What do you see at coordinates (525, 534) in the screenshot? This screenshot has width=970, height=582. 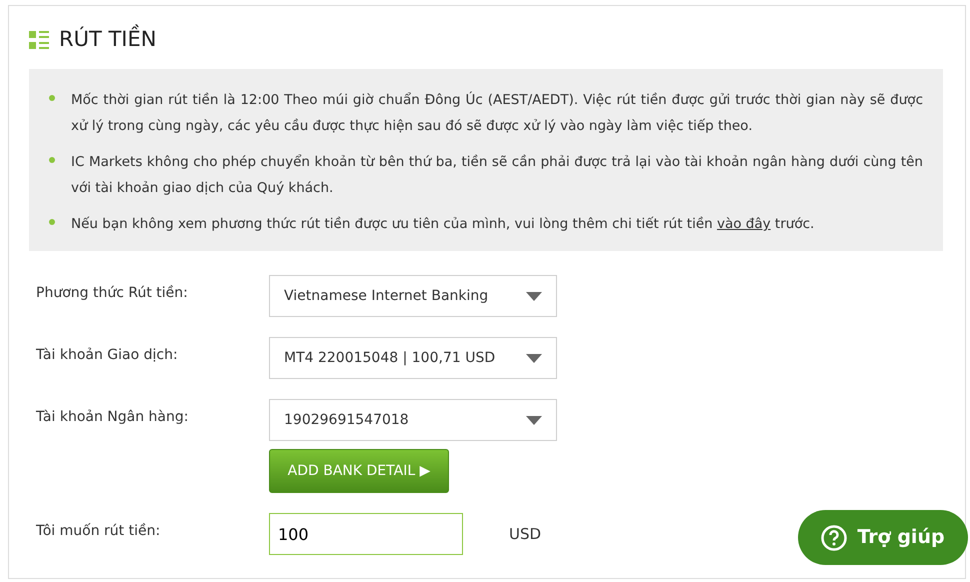 I see `currency-label: USD` at bounding box center [525, 534].